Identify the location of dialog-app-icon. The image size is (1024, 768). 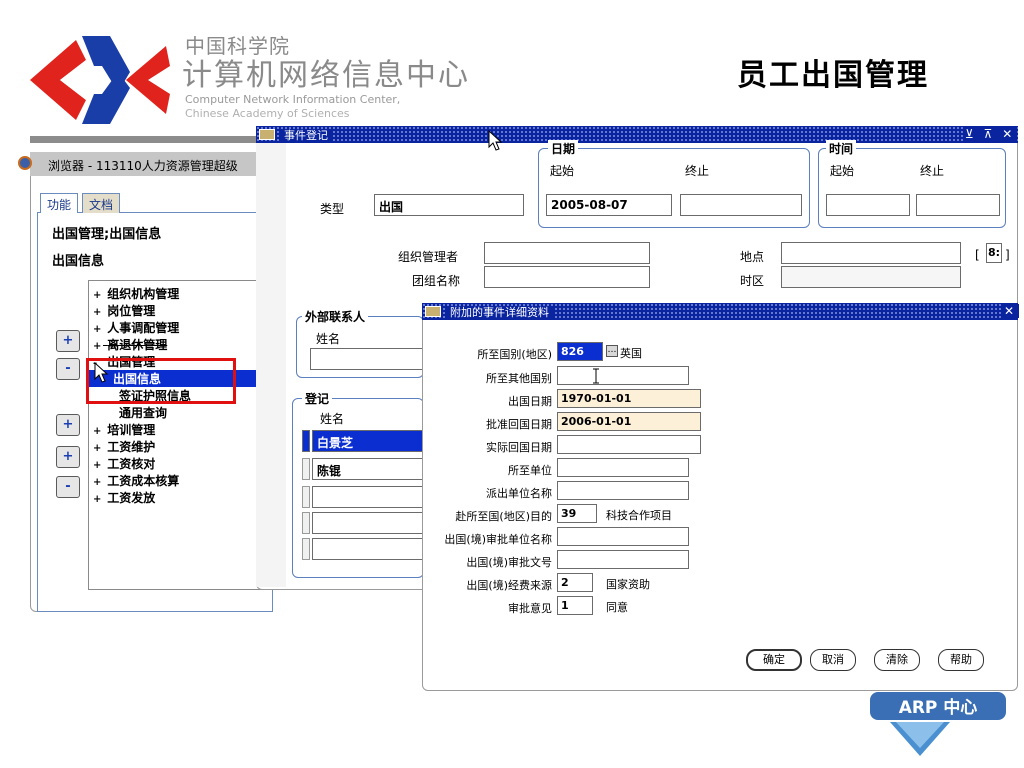
(433, 311).